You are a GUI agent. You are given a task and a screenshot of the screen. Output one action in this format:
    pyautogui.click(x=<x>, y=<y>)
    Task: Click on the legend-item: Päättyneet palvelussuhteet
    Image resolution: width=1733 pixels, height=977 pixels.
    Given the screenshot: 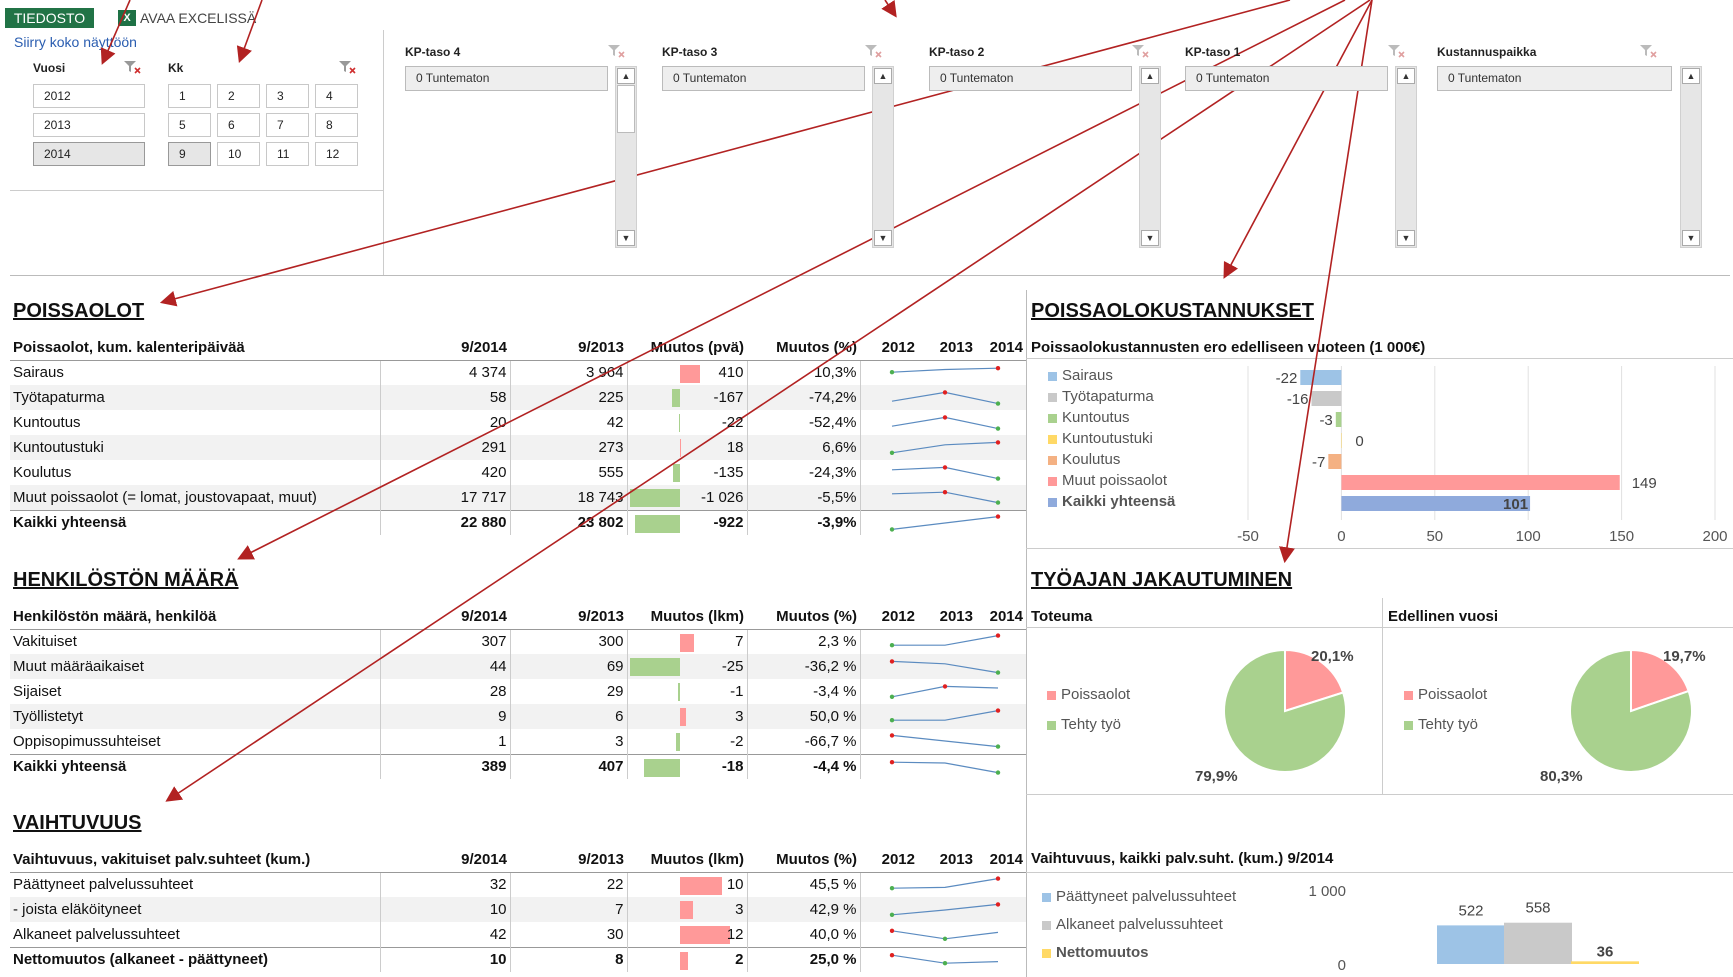 What is the action you would take?
    pyautogui.click(x=1139, y=896)
    